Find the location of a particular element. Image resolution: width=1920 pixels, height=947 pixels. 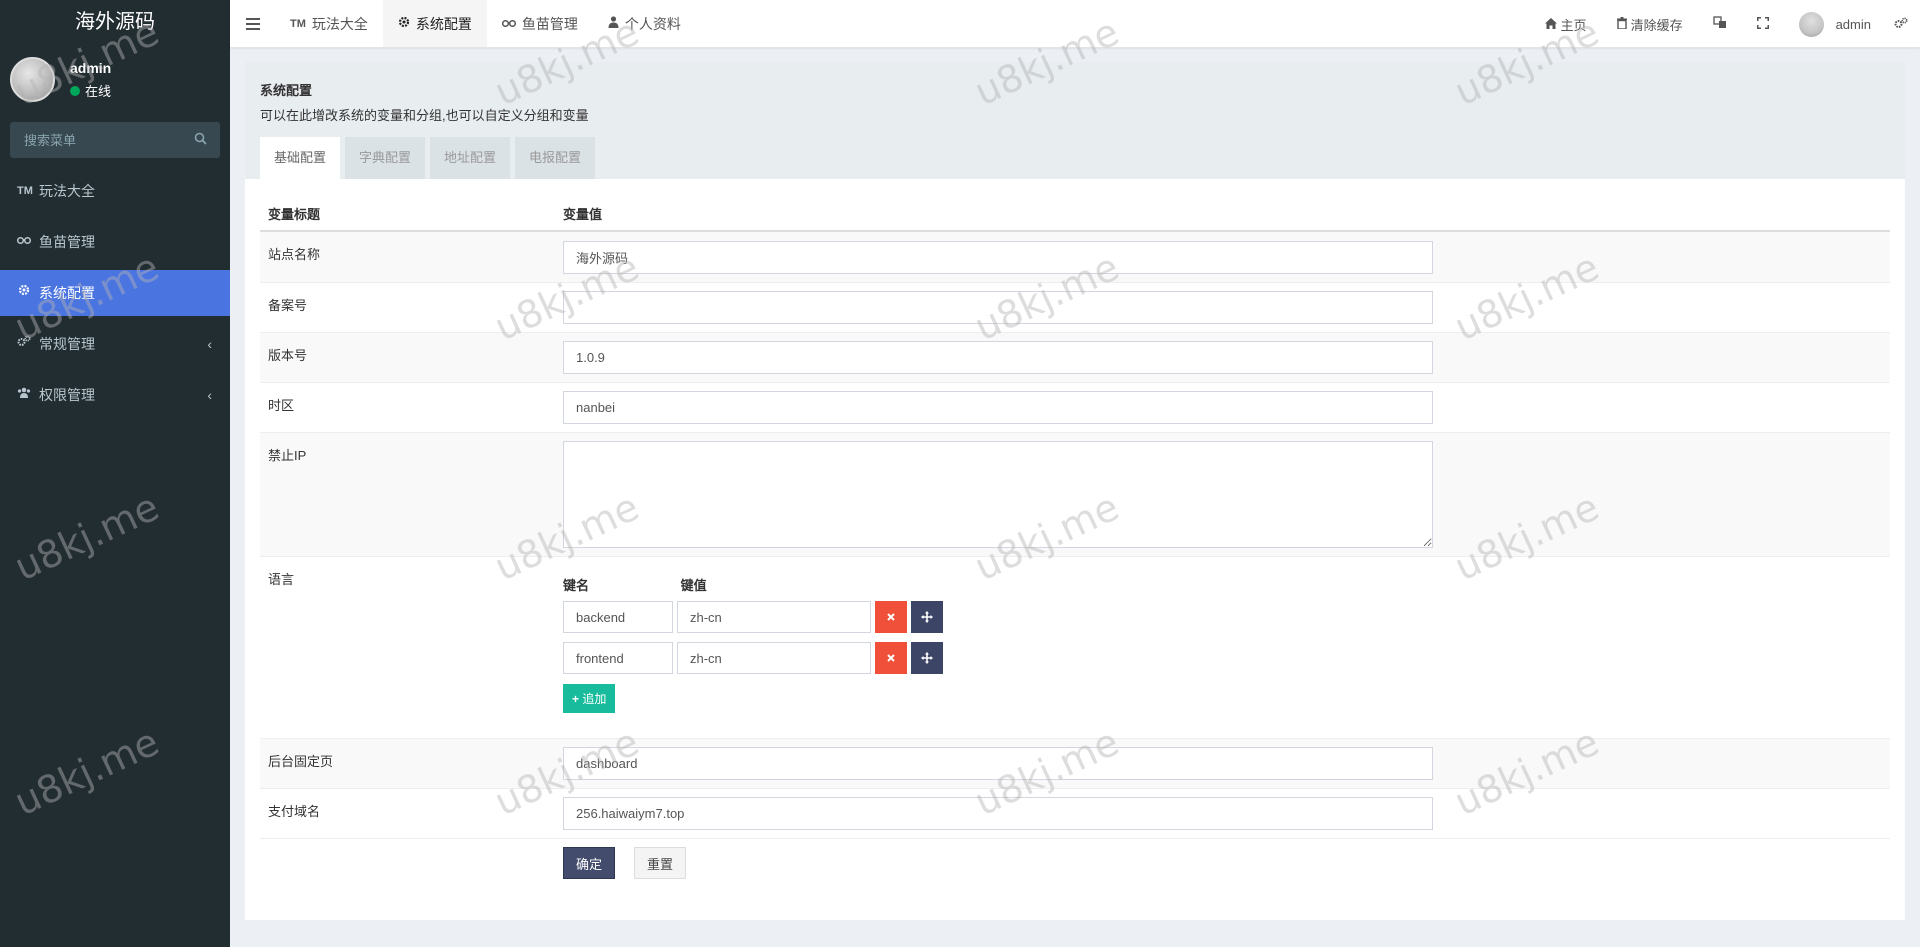

fullscreen-button is located at coordinates (1763, 24).